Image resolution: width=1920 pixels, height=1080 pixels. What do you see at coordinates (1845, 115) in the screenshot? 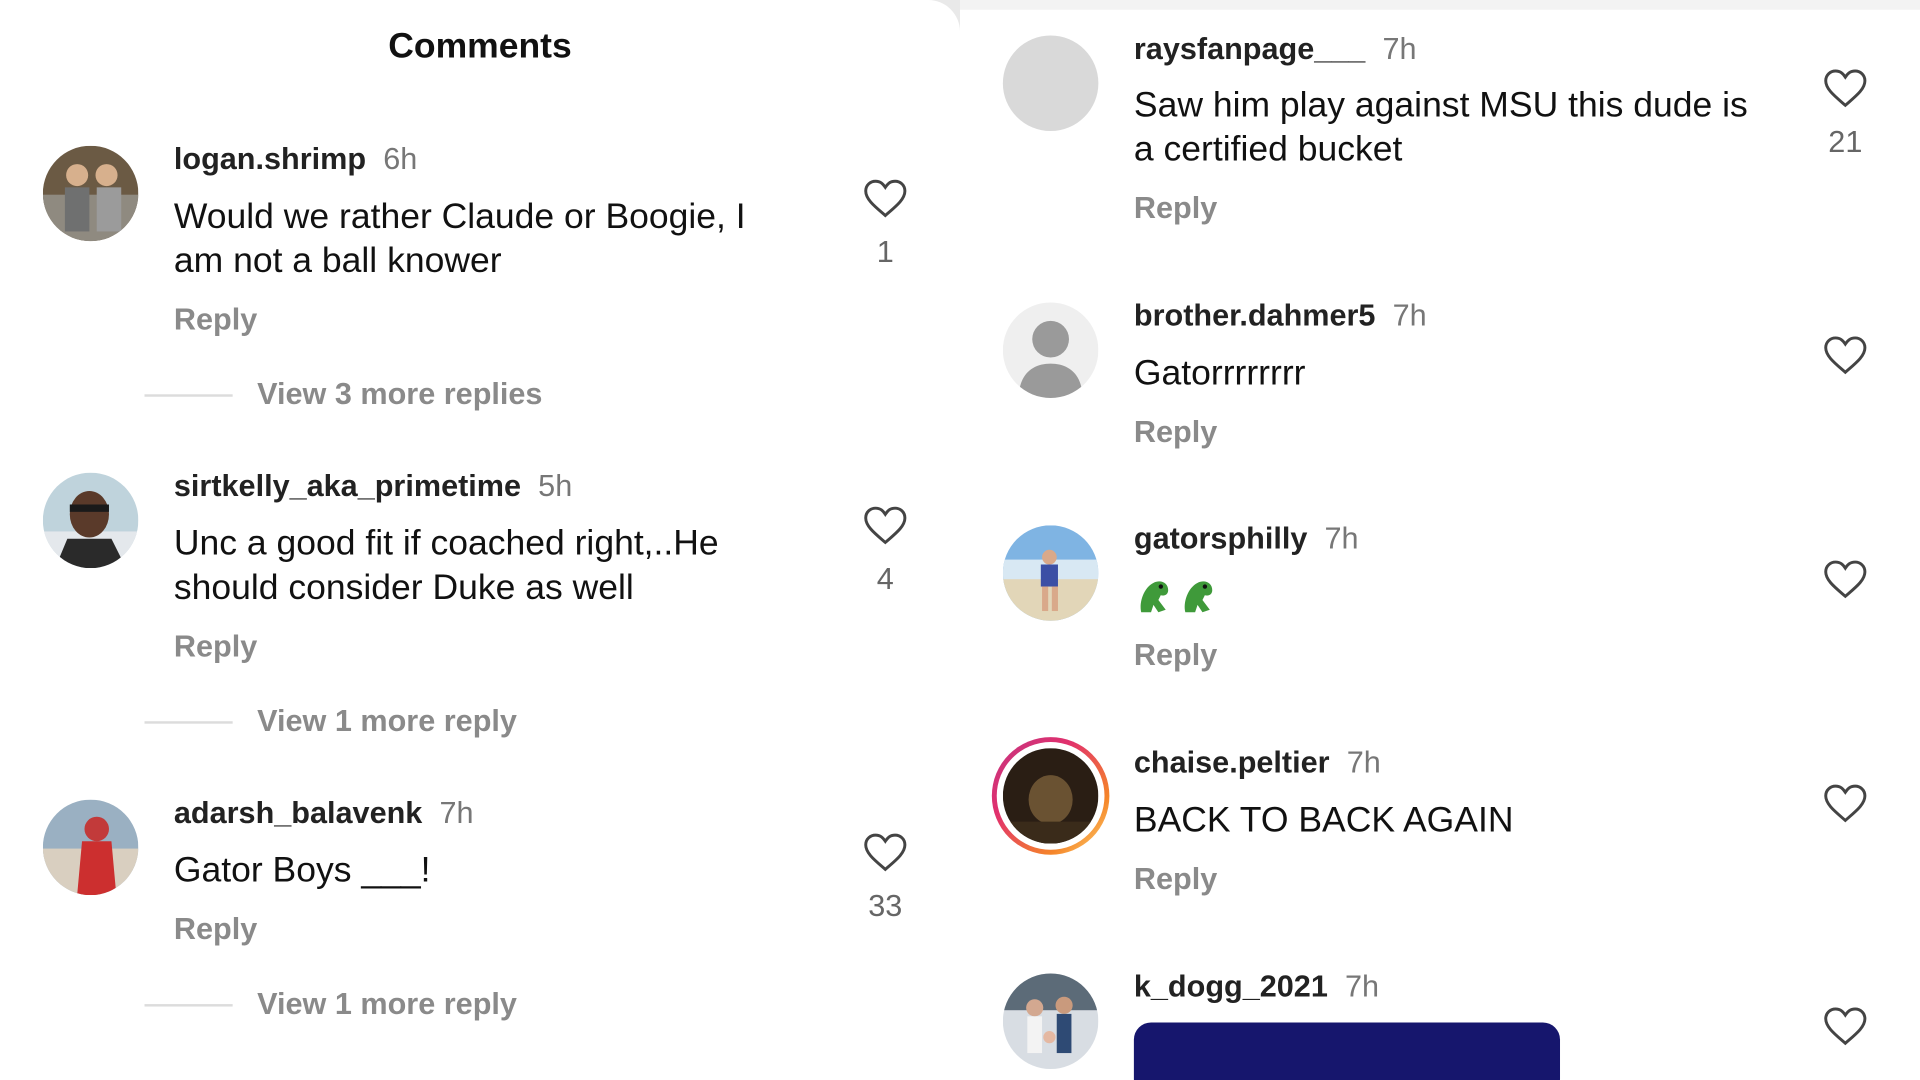
I see `like-button: 21` at bounding box center [1845, 115].